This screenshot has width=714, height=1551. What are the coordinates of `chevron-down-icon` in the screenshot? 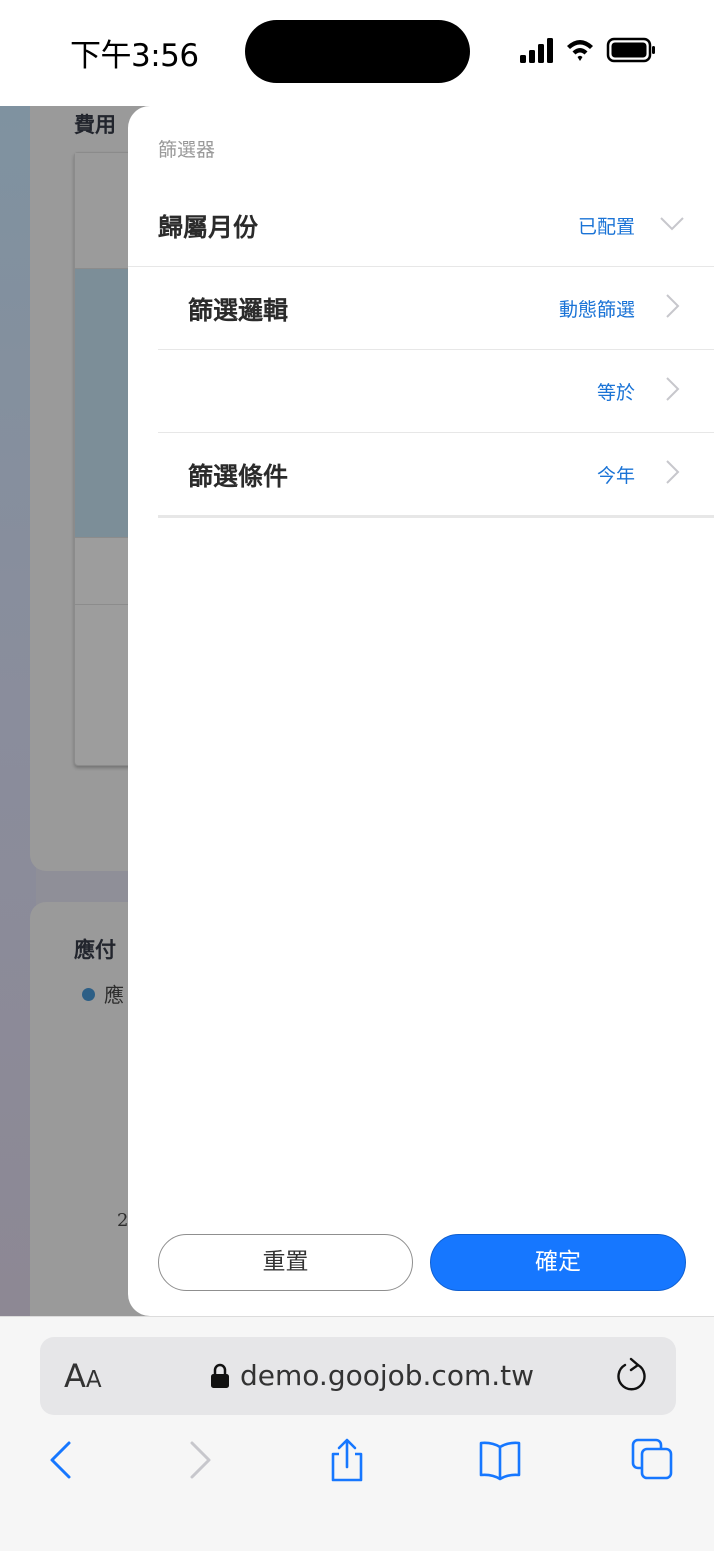 It's located at (672, 223).